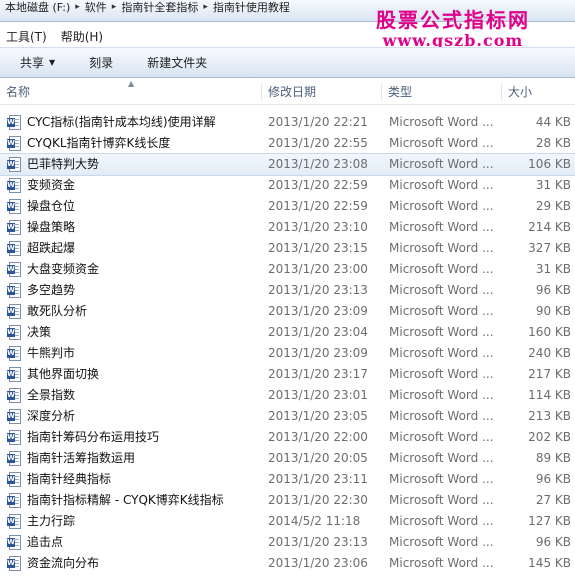 The width and height of the screenshot is (575, 576). I want to click on file-name: 指南针筹码分布运用技巧, so click(93, 437).